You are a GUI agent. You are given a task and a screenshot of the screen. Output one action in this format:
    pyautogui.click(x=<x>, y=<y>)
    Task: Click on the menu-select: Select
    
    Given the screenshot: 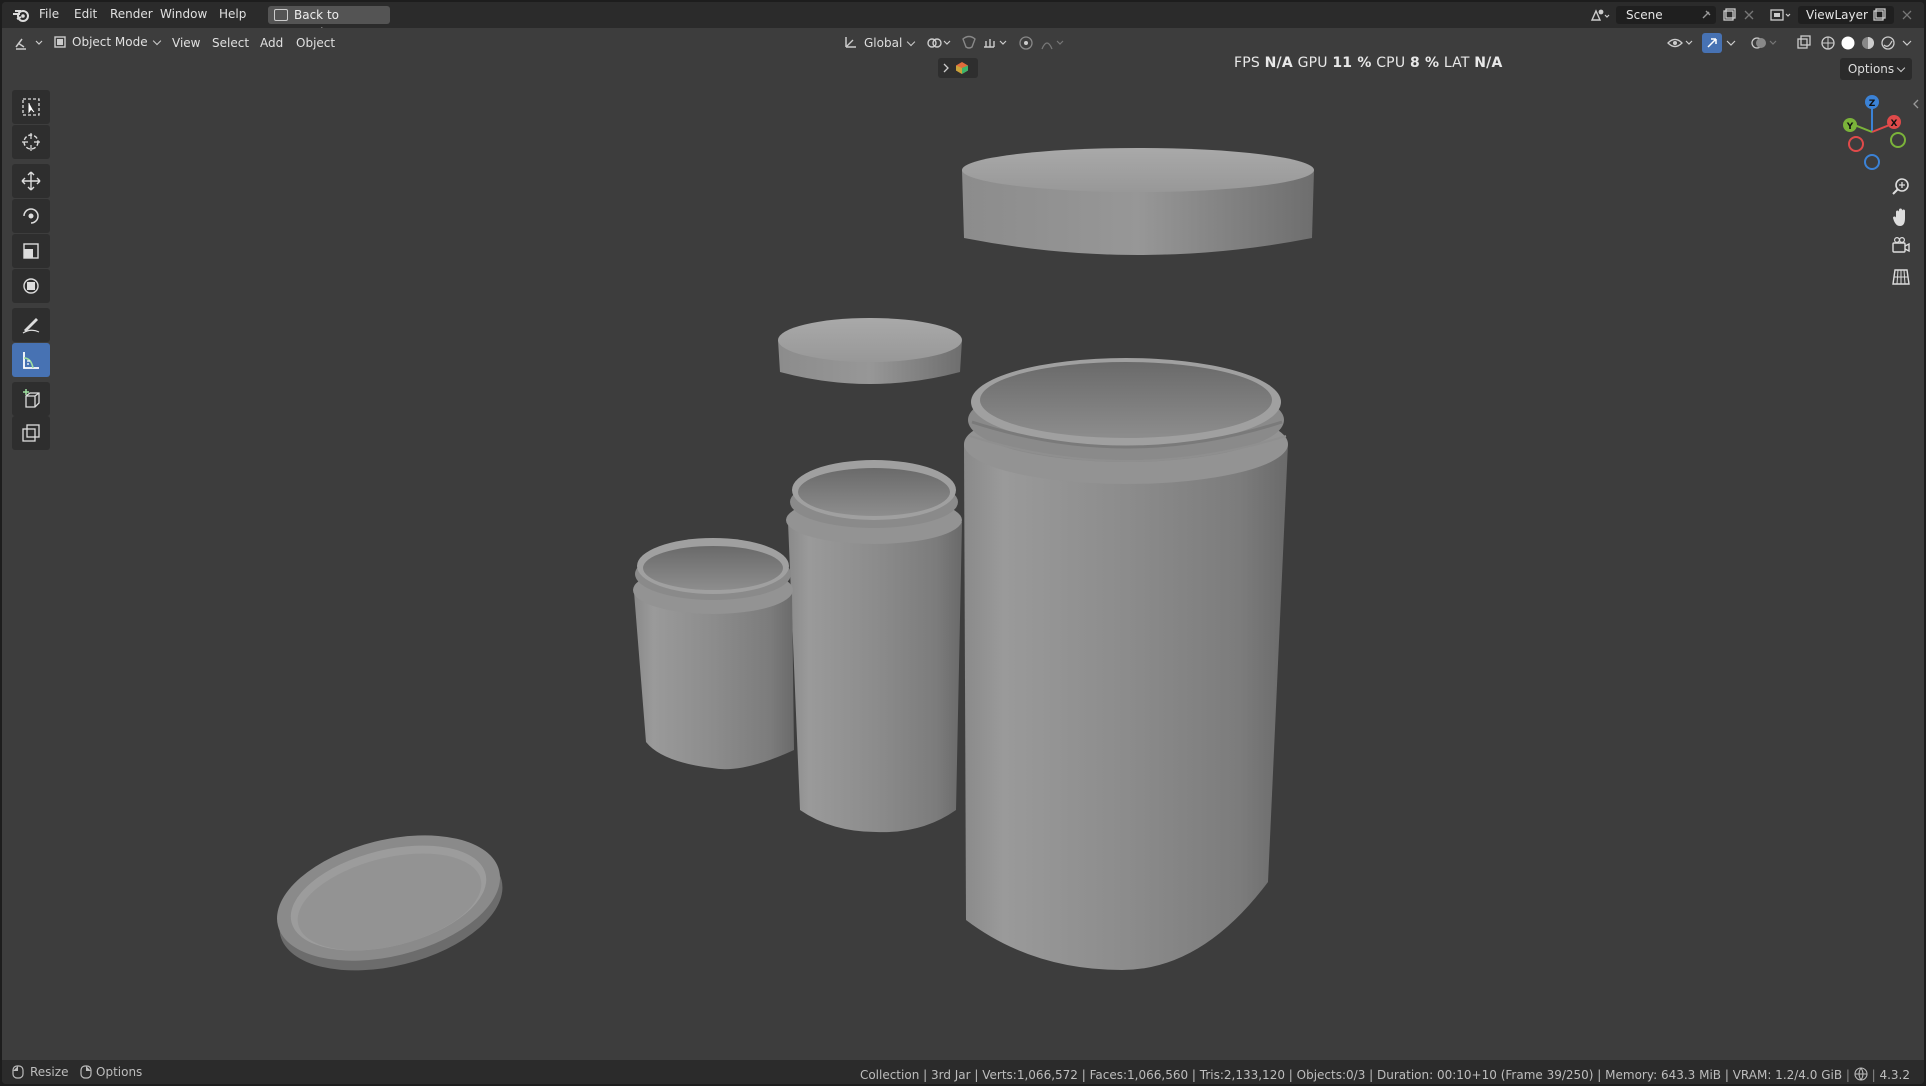 What is the action you would take?
    pyautogui.click(x=230, y=43)
    